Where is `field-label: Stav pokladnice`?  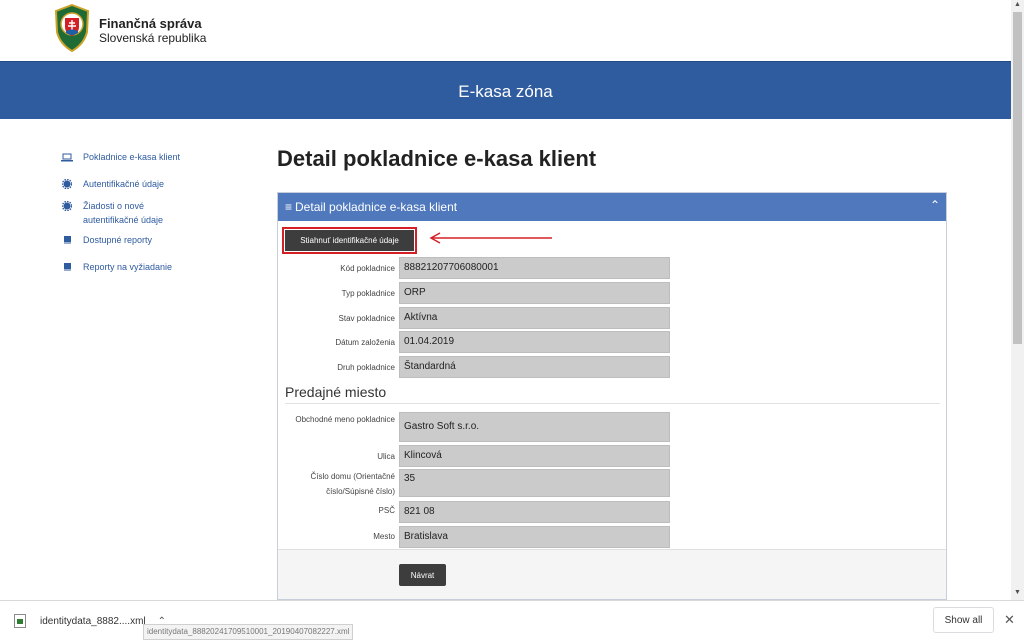 field-label: Stav pokladnice is located at coordinates (366, 318).